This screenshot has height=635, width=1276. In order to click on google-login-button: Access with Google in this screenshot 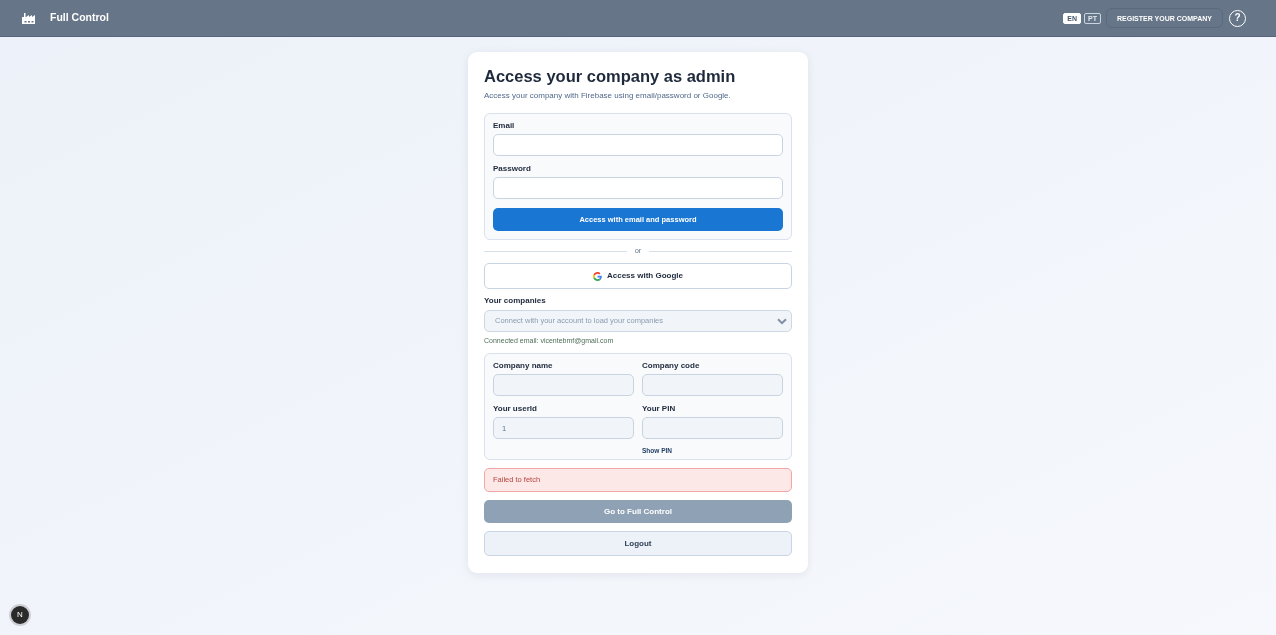, I will do `click(638, 276)`.